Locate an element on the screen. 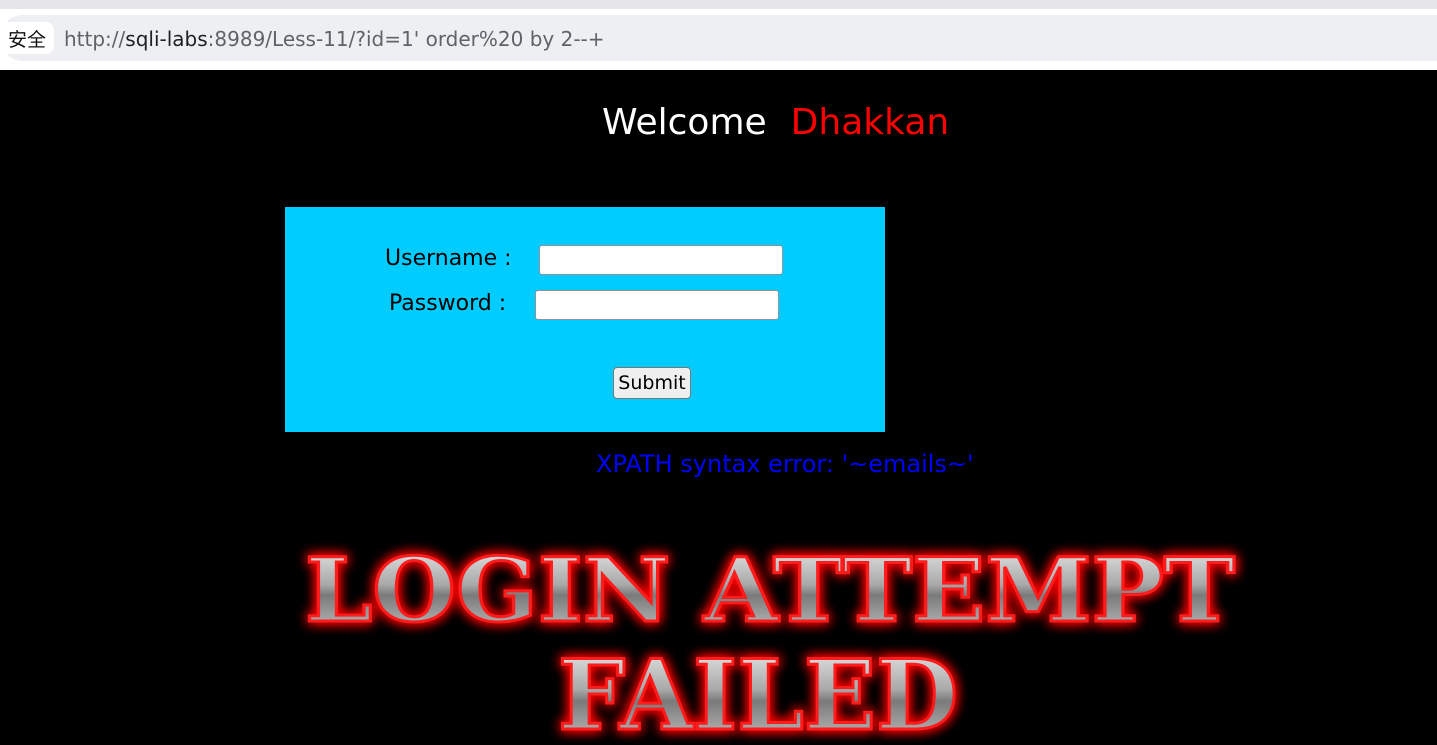 The height and width of the screenshot is (745, 1437). failed-line-2: FAILED is located at coordinates (758, 692).